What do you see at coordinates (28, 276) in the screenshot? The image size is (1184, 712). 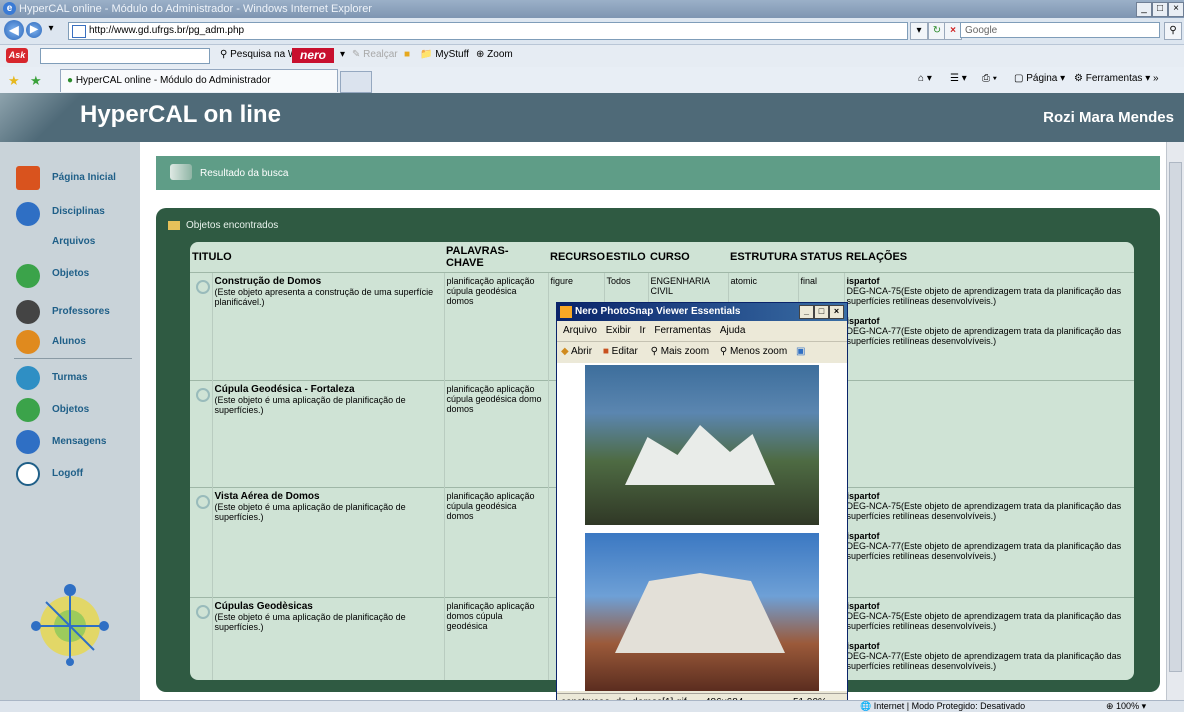 I see `objects-icon` at bounding box center [28, 276].